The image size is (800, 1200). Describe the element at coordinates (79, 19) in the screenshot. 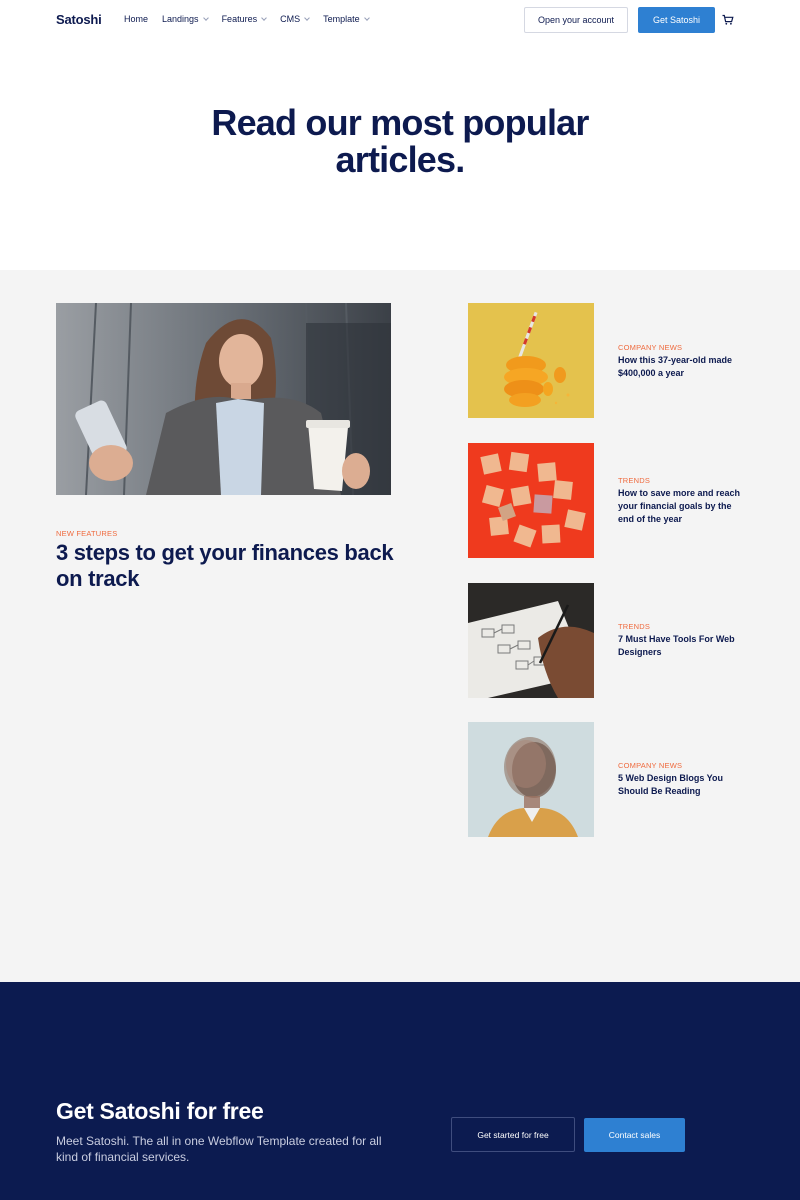

I see `logo: Satoshi` at that location.